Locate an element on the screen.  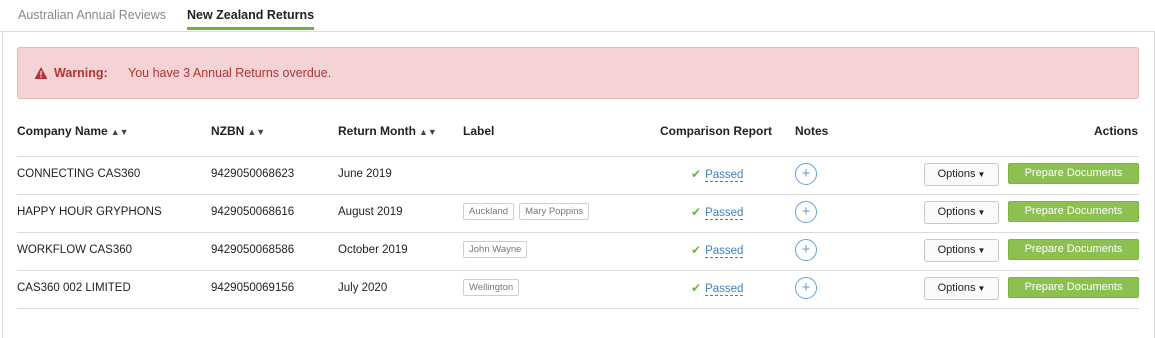
alert-title: Warning: is located at coordinates (81, 73).